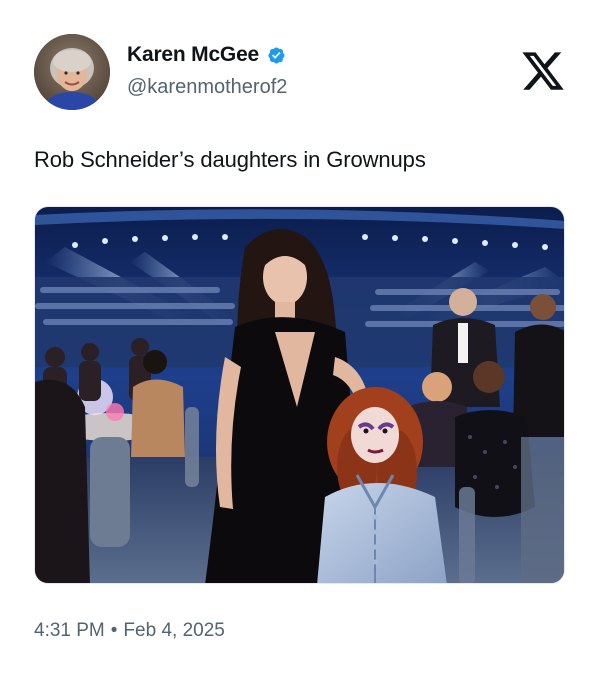  I want to click on author-name-row: Karen McGee, so click(206, 55).